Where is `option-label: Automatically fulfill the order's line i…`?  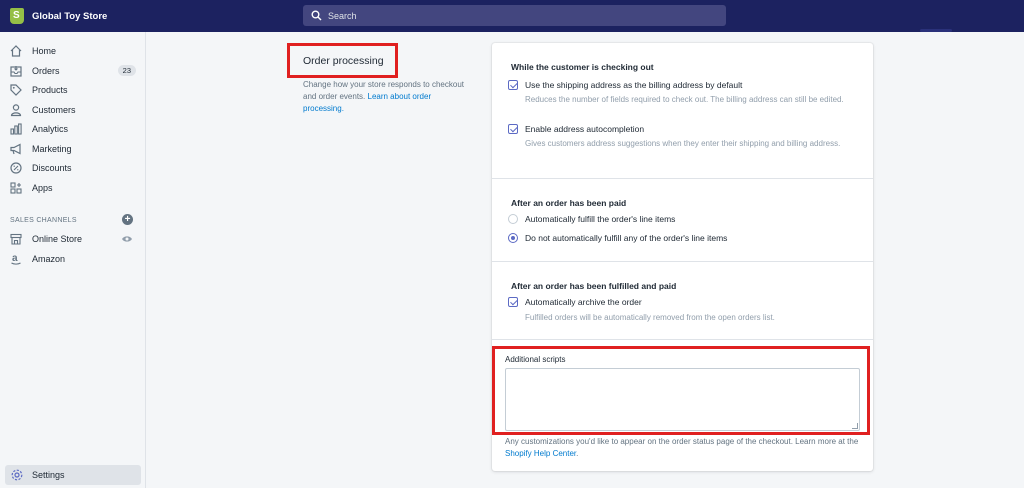
option-label: Automatically fulfill the order's line i… is located at coordinates (600, 219).